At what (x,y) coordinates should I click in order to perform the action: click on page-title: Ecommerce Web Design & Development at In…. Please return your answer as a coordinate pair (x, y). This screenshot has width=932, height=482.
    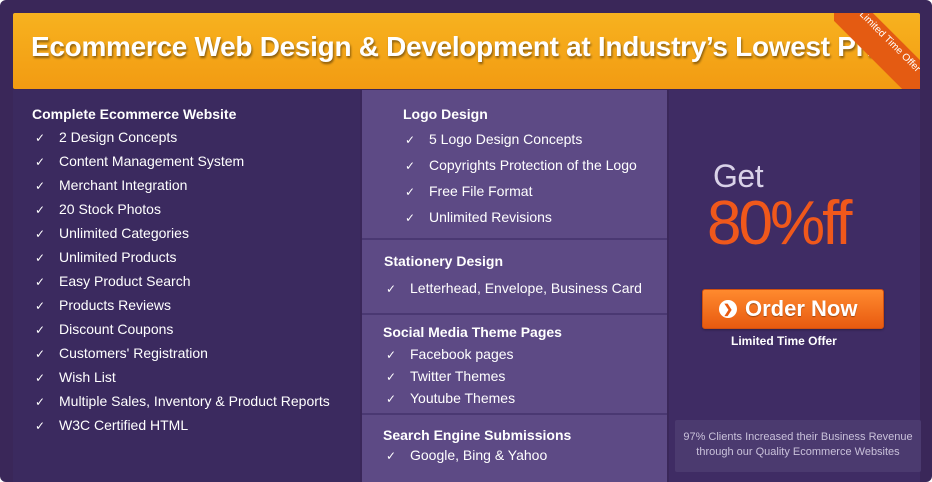
    Looking at the image, I should click on (468, 46).